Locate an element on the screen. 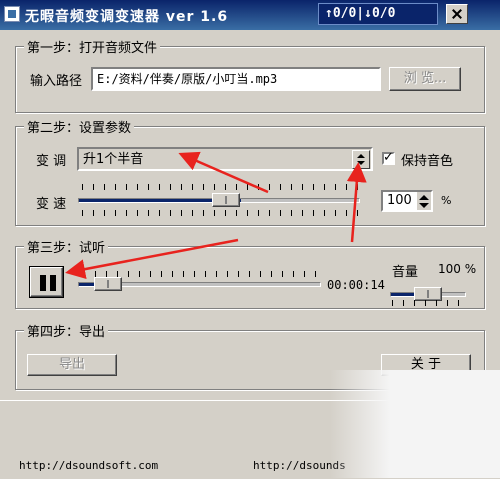 Image resolution: width=500 pixels, height=479 pixels. arrow-to-pitch-select is located at coordinates (223, 172).